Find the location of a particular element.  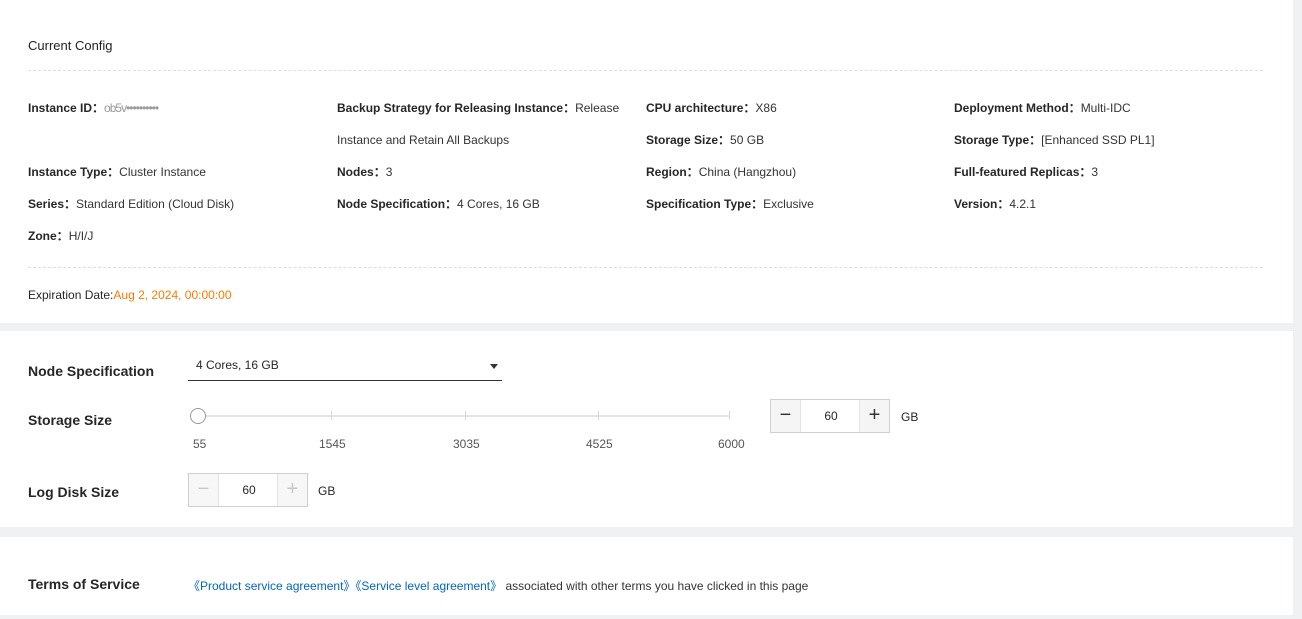

node-spec-selected-value: 4 Cores, 16 GB is located at coordinates (237, 365).